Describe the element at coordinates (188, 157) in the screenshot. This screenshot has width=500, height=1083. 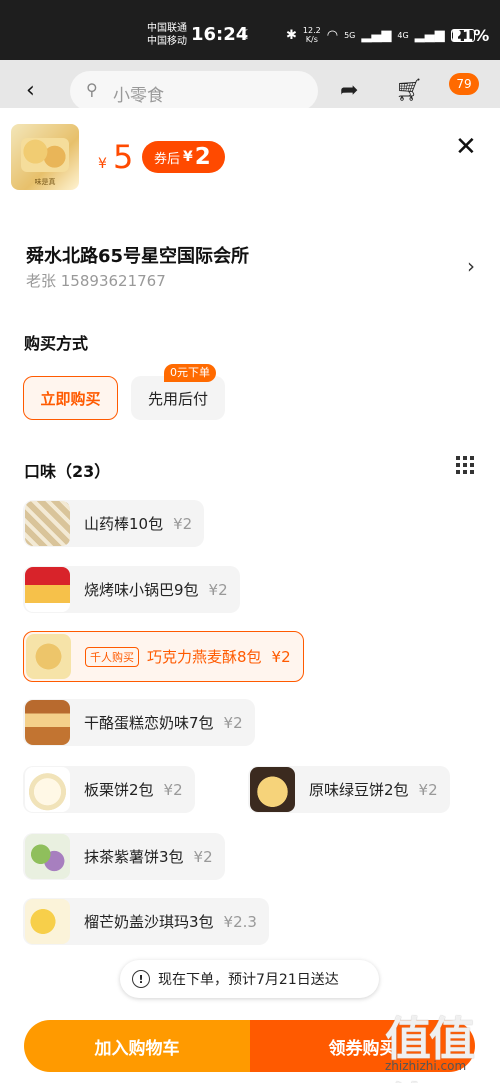
I see `coupon-currency: ¥` at that location.